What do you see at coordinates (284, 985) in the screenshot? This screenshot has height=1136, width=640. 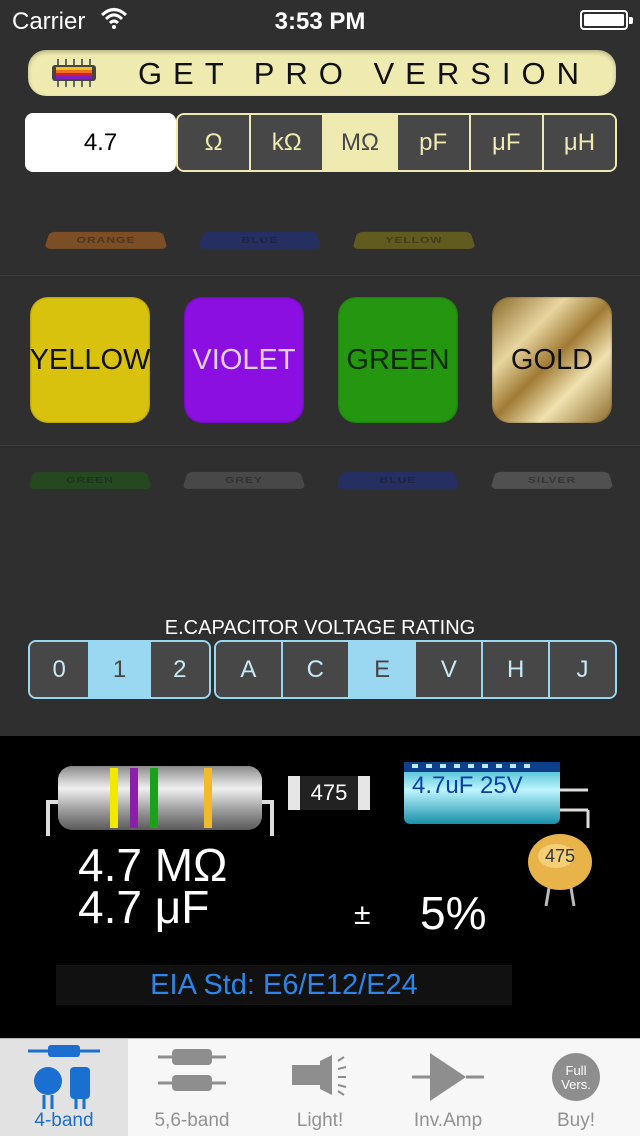 I see `eia-standard: EIA Std: E6/E12/E24` at bounding box center [284, 985].